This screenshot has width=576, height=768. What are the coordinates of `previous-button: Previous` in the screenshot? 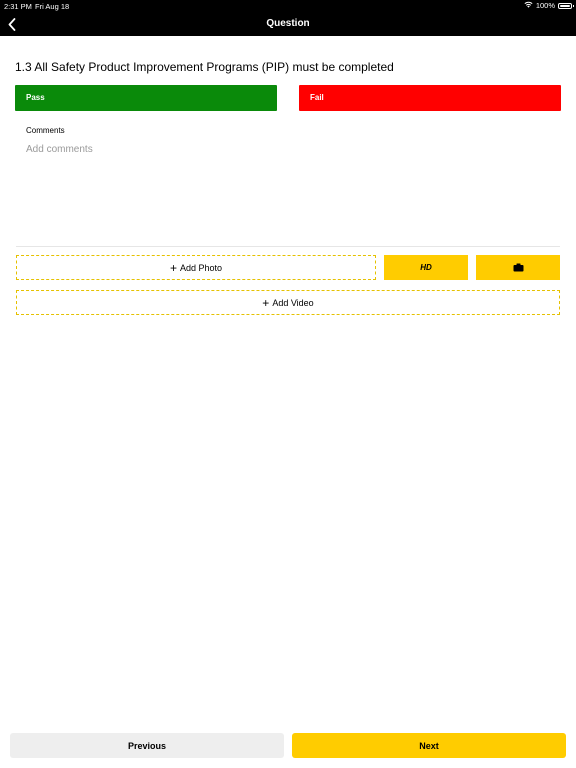 It's located at (147, 745).